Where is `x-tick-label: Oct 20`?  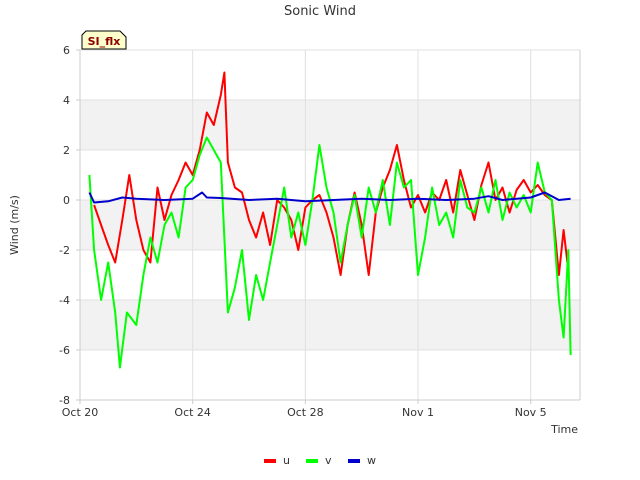
x-tick-label: Oct 20 is located at coordinates (80, 412).